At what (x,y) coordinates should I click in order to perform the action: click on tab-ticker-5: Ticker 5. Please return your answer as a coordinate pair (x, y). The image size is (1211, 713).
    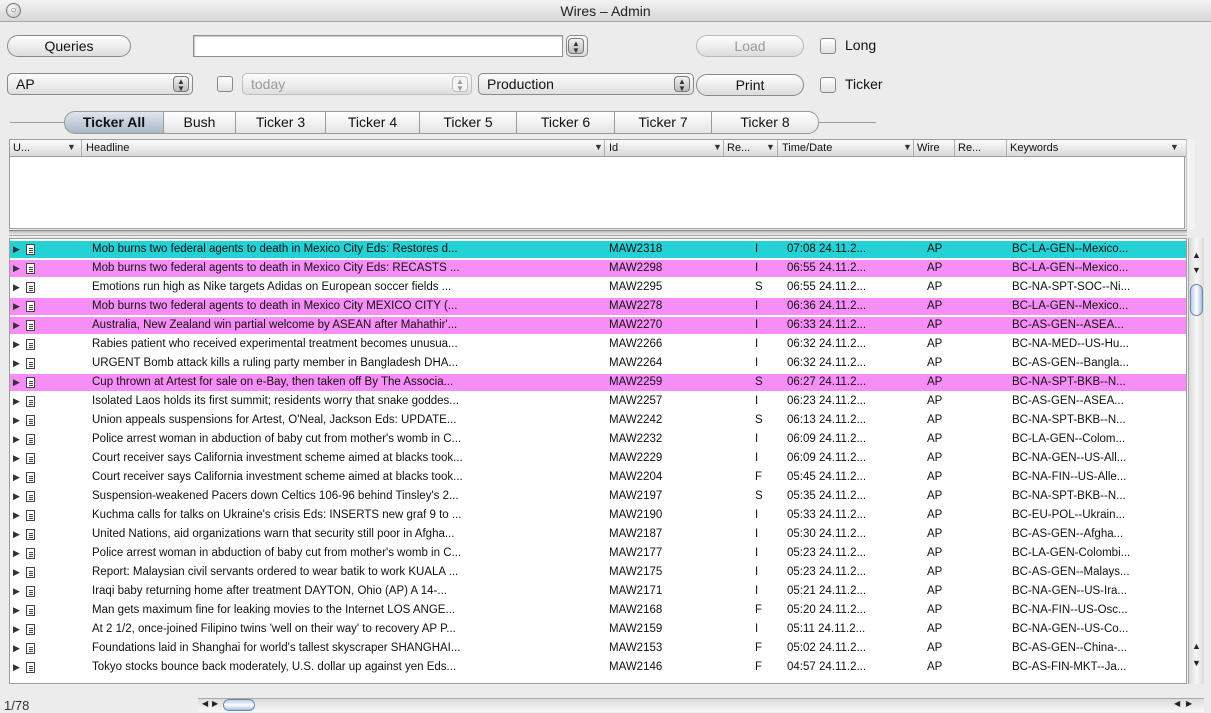
    Looking at the image, I should click on (468, 122).